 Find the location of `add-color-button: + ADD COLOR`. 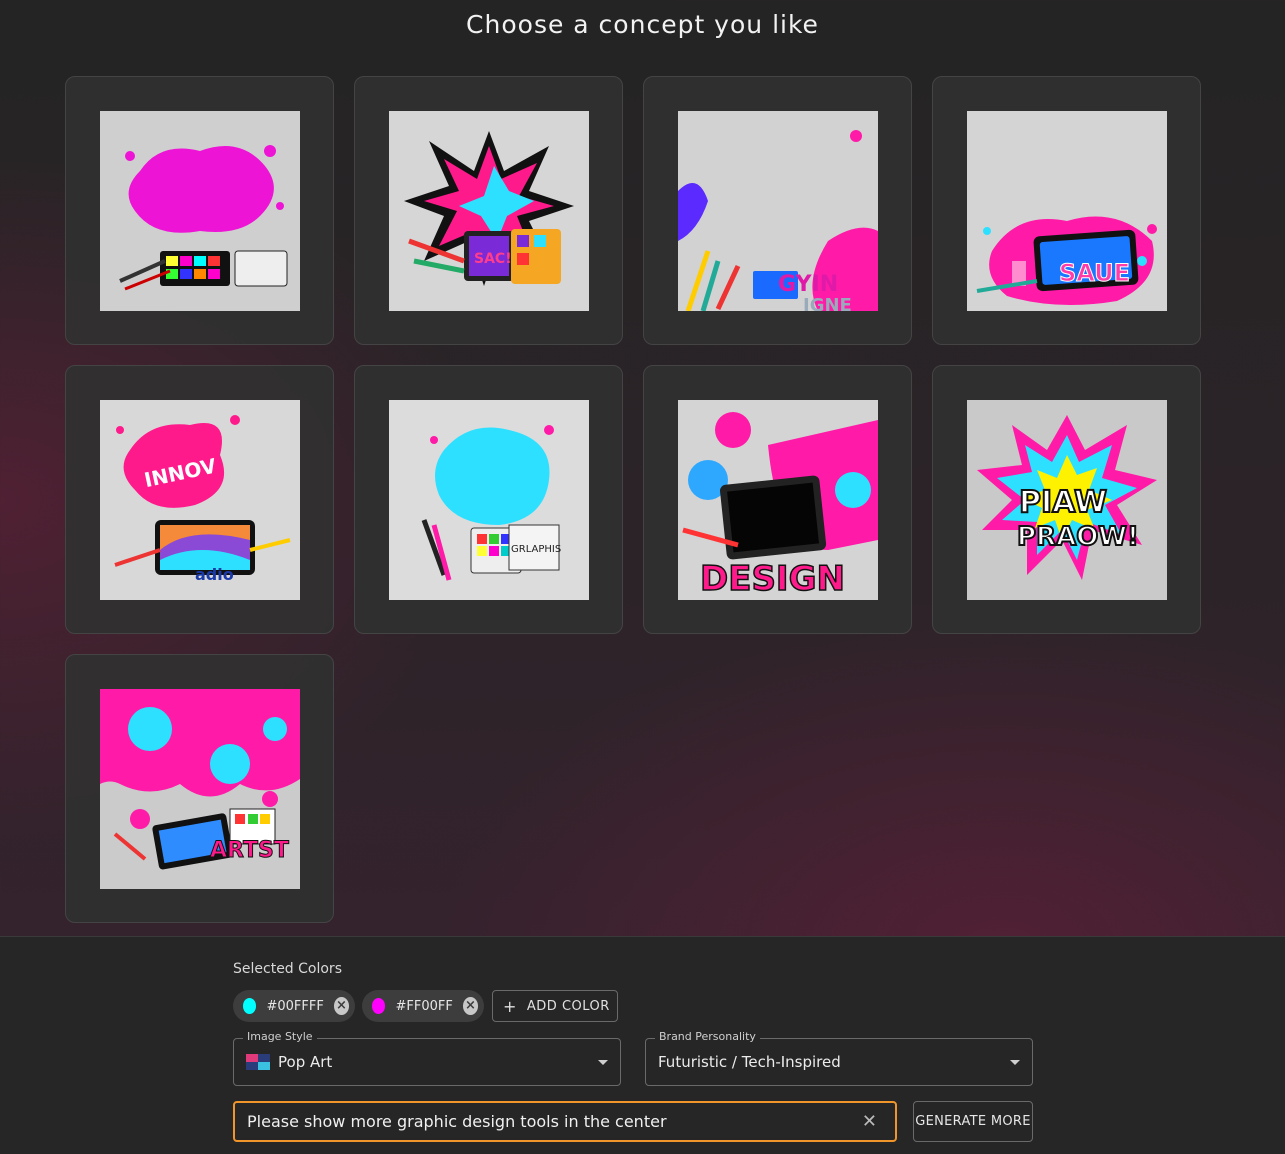

add-color-button: + ADD COLOR is located at coordinates (555, 1006).